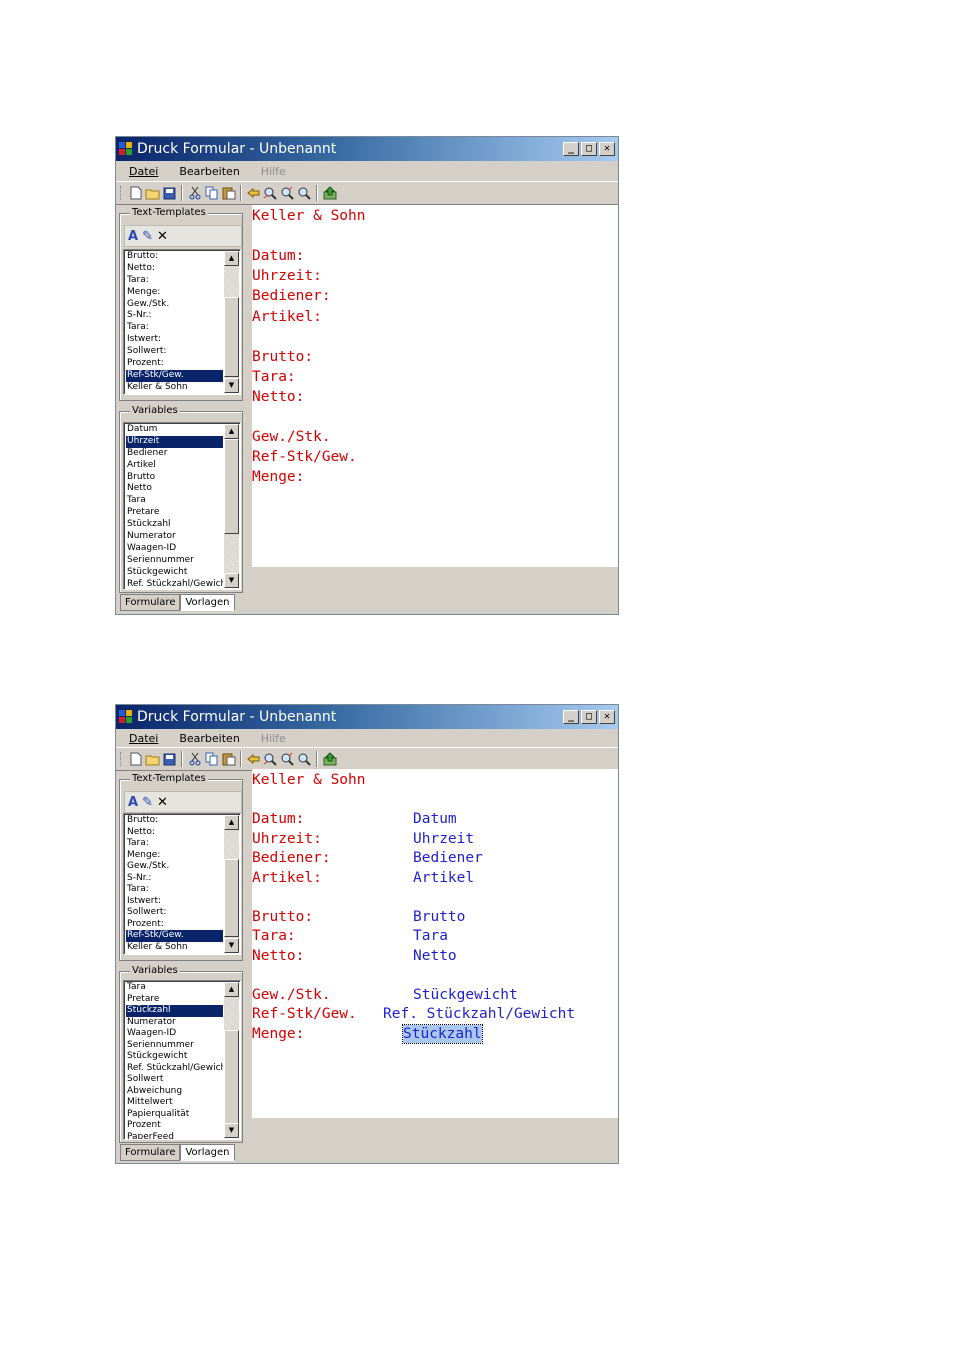 Image resolution: width=955 pixels, height=1350 pixels. I want to click on editor-line: Artikel:, so click(287, 317).